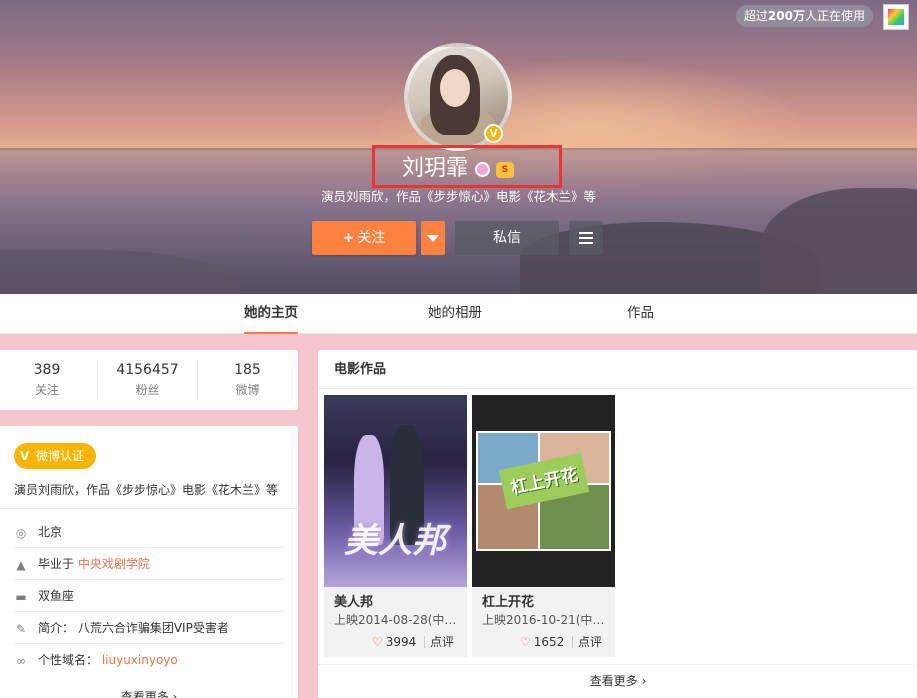 Image resolution: width=917 pixels, height=698 pixels. Describe the element at coordinates (149, 596) in the screenshot. I see `info-row-constellation: ▬ 双鱼座` at that location.